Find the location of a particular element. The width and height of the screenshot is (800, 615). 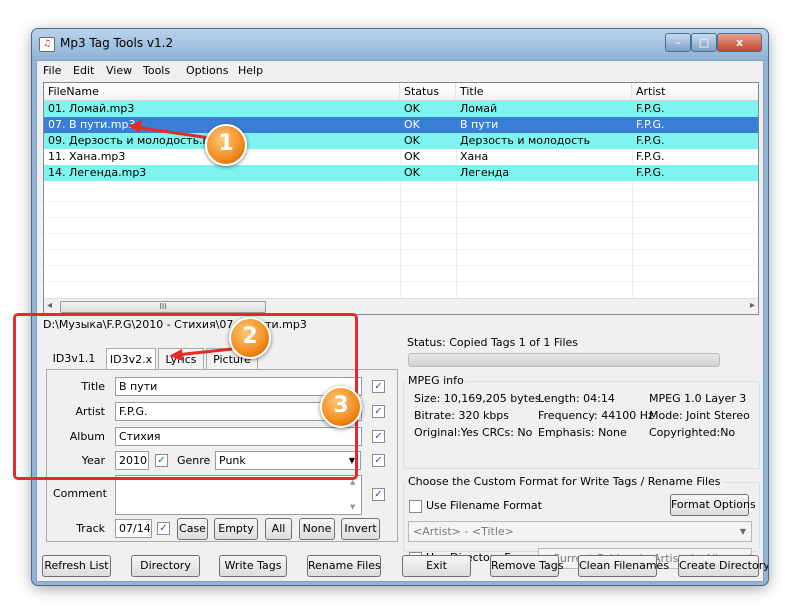

window-title: Mp3 Tag Tools v1.2 is located at coordinates (117, 43).